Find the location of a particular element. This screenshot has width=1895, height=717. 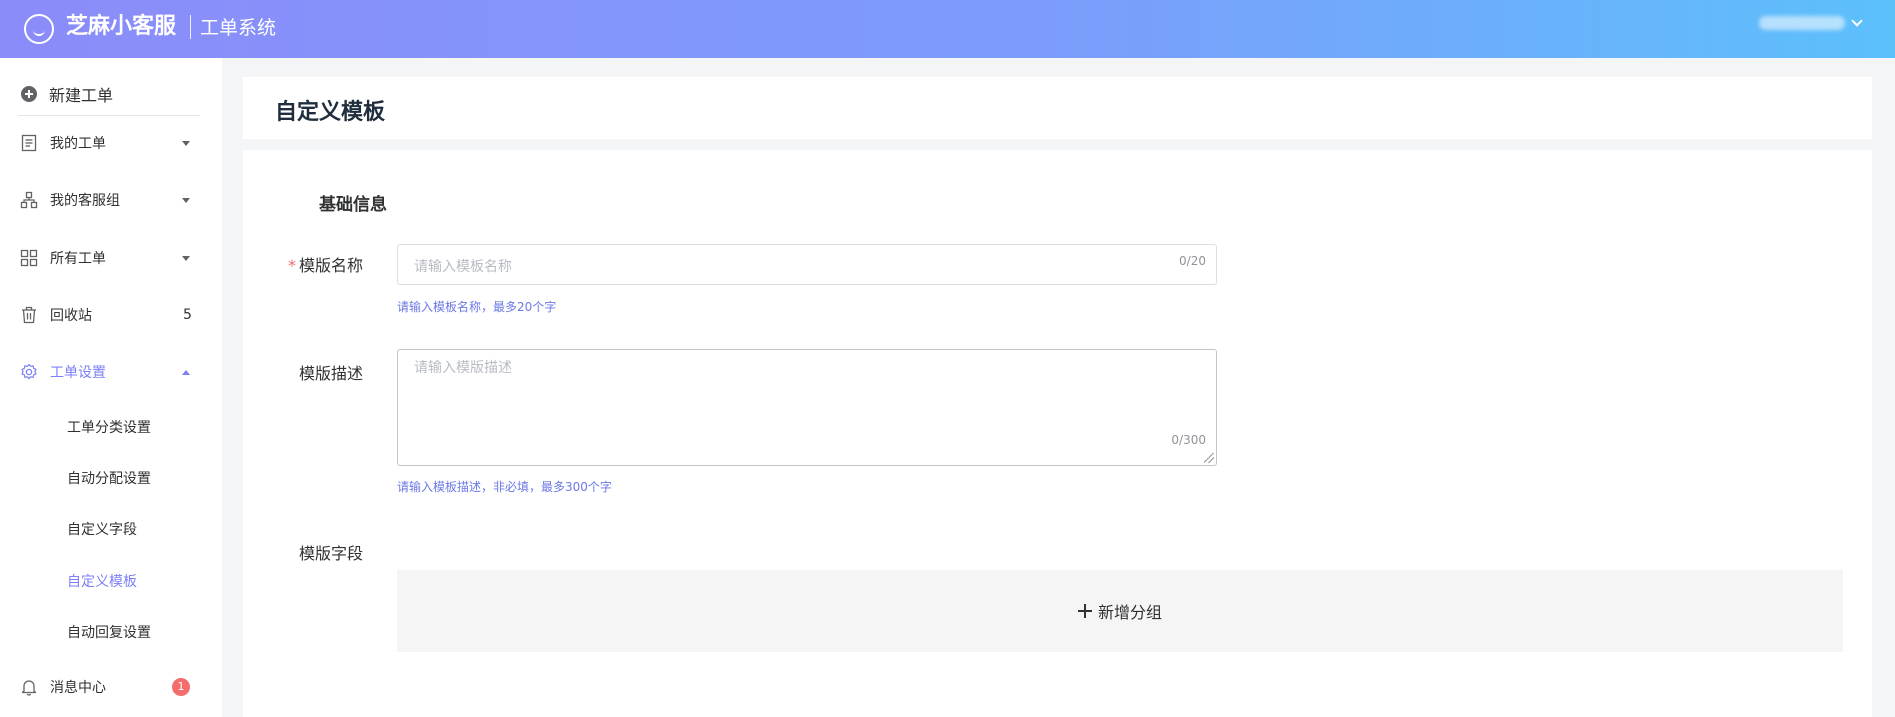

user-menu is located at coordinates (1811, 22).